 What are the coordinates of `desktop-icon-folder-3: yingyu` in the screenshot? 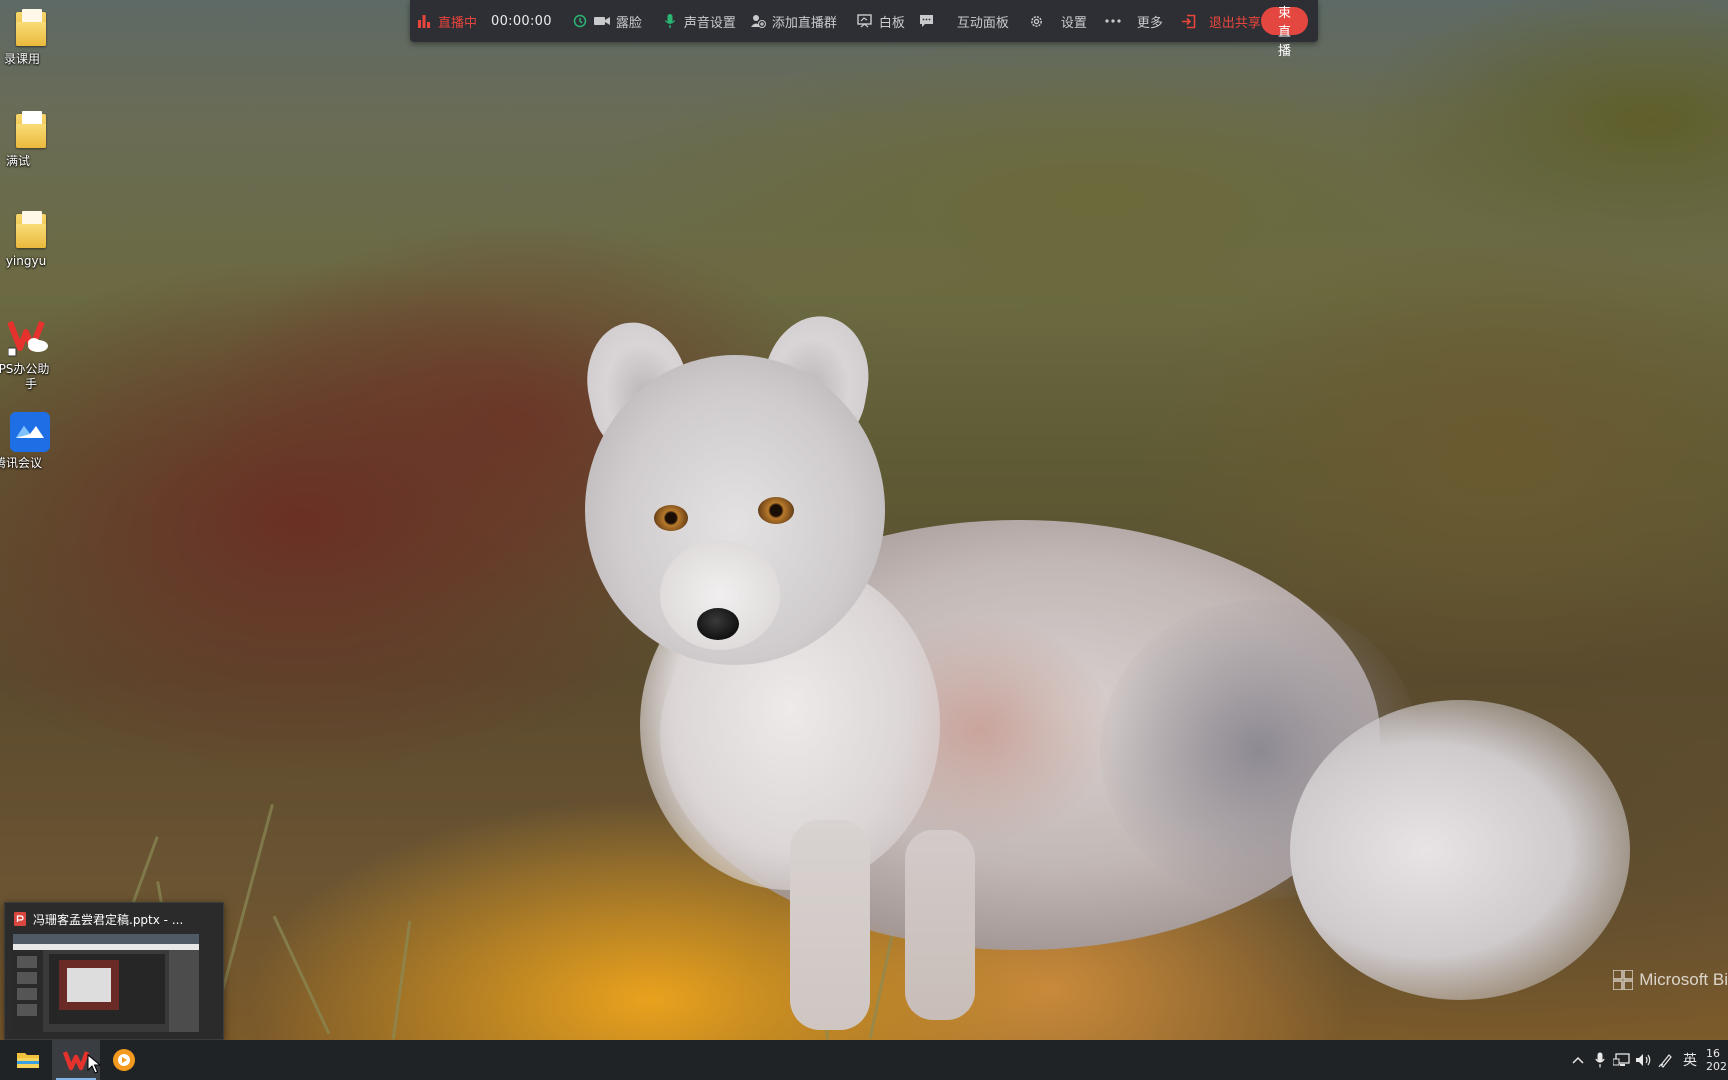 It's located at (31, 239).